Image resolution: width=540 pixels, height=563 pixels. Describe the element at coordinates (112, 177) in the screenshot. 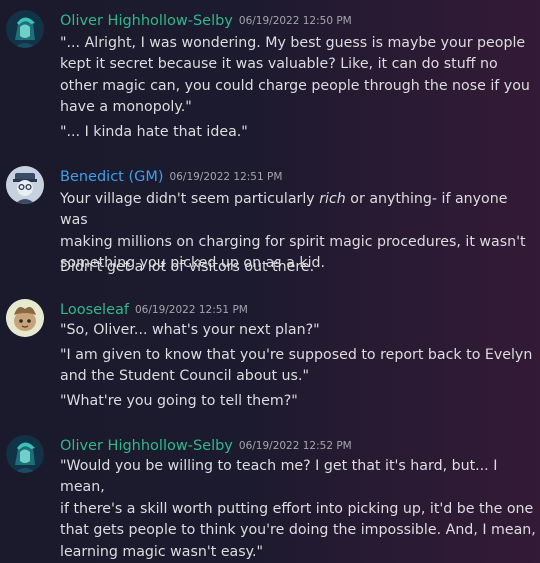

I see `username: Benedict (GM)` at that location.